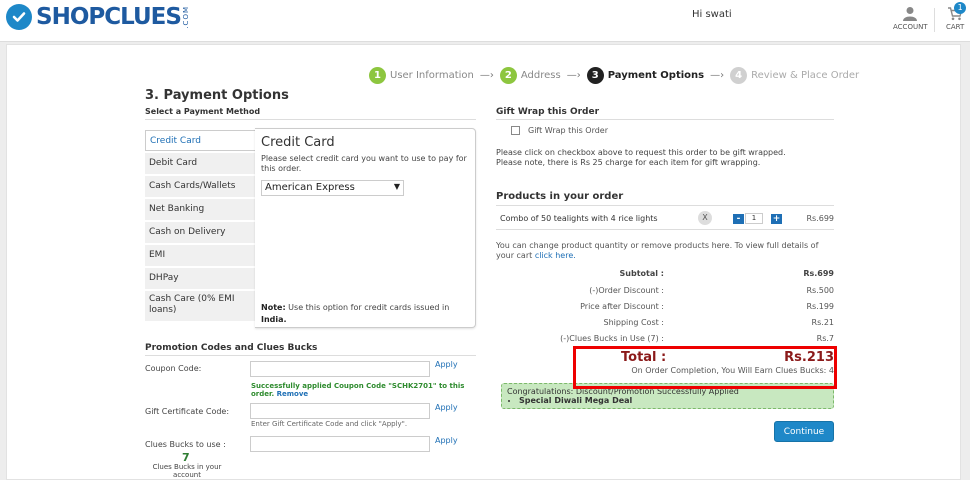 This screenshot has width=970, height=480. What do you see at coordinates (185, 17) in the screenshot?
I see `logo-suffix: .COM` at bounding box center [185, 17].